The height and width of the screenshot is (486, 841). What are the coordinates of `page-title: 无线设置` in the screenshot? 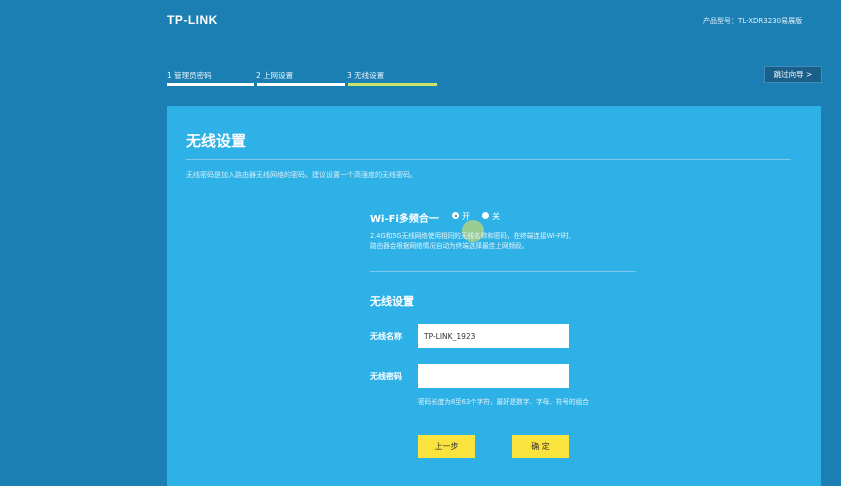 It's located at (216, 141).